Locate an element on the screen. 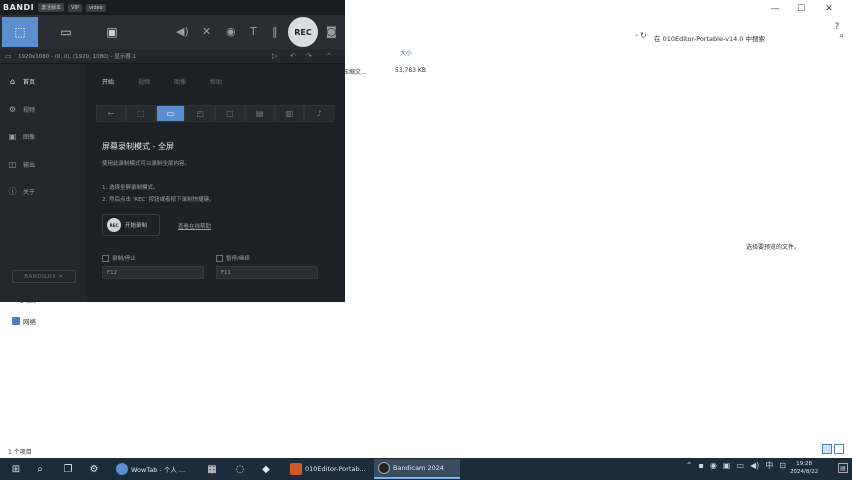  bandicam-sidebar: ⌂ 首页 ⚙ 视频 ▣ 图像 ◫ 输出 ⓘ 关于 BANDILUX ✕ is located at coordinates (43, 183).